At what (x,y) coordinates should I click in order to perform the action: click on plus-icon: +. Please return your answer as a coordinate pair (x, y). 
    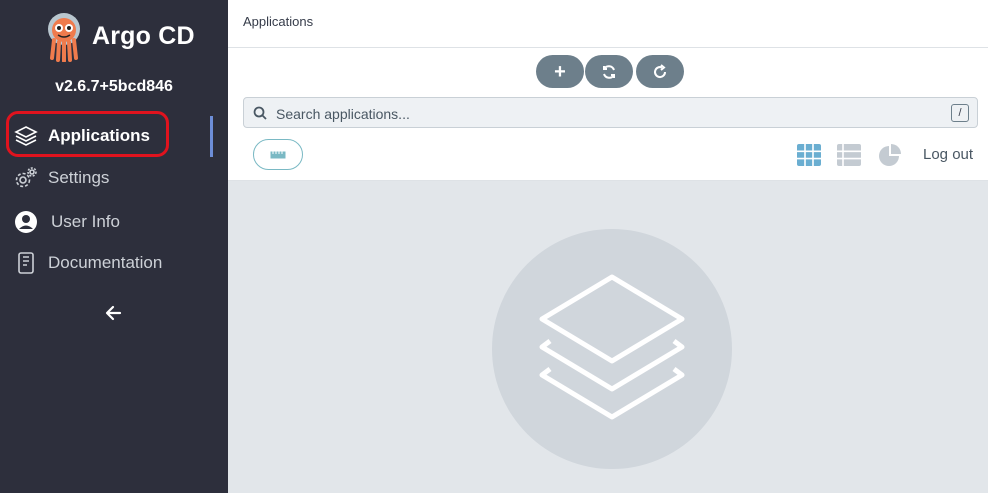
    Looking at the image, I should click on (560, 71).